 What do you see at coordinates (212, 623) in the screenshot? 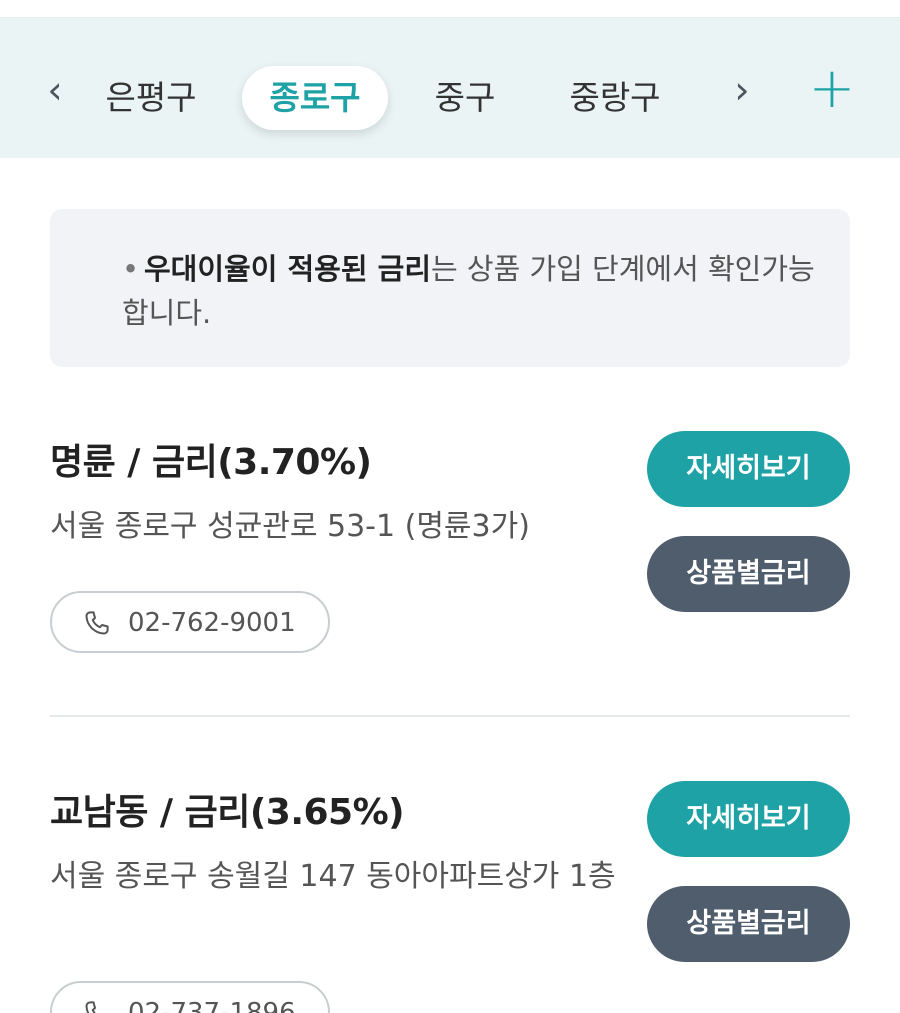
I see `phone-number: 02-762-9001` at bounding box center [212, 623].